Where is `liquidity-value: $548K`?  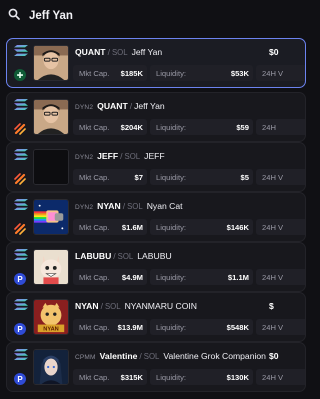 liquidity-value: $548K is located at coordinates (237, 327).